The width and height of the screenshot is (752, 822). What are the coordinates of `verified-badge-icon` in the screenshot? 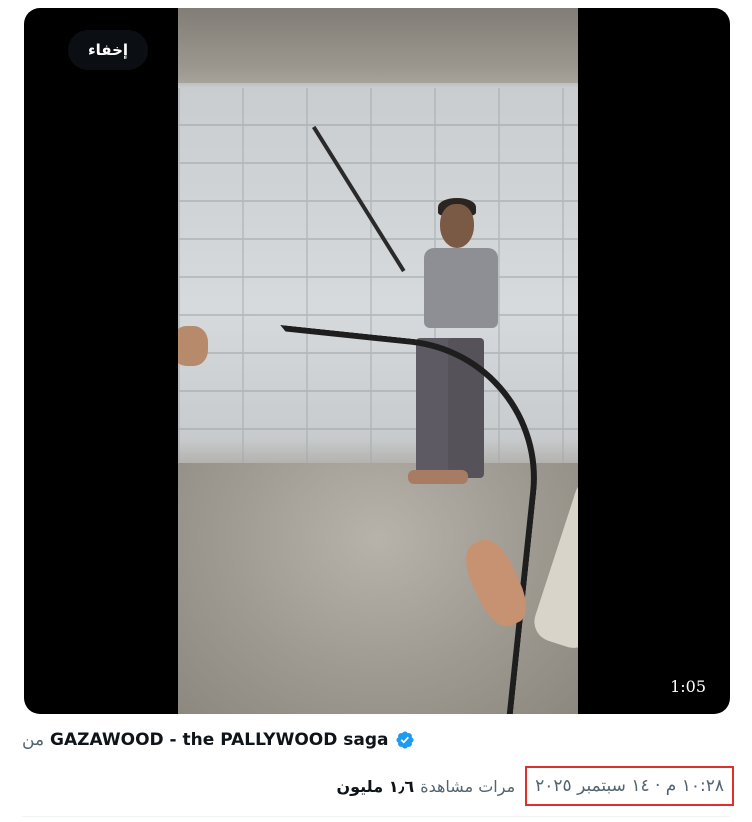 It's located at (405, 740).